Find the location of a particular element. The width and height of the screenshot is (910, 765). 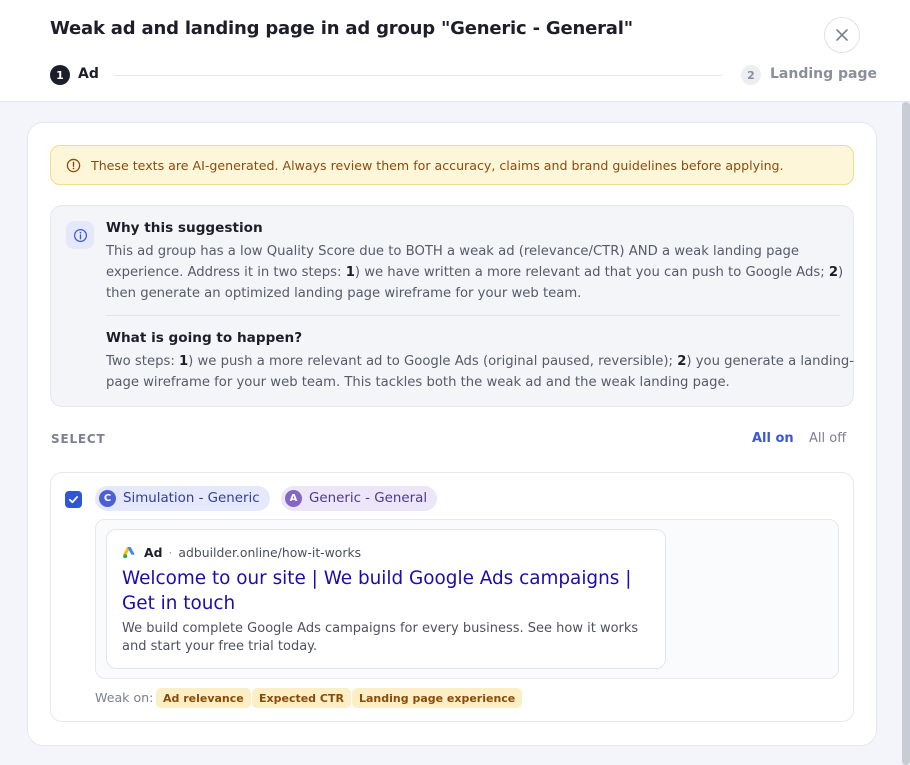

info-divider is located at coordinates (473, 315).